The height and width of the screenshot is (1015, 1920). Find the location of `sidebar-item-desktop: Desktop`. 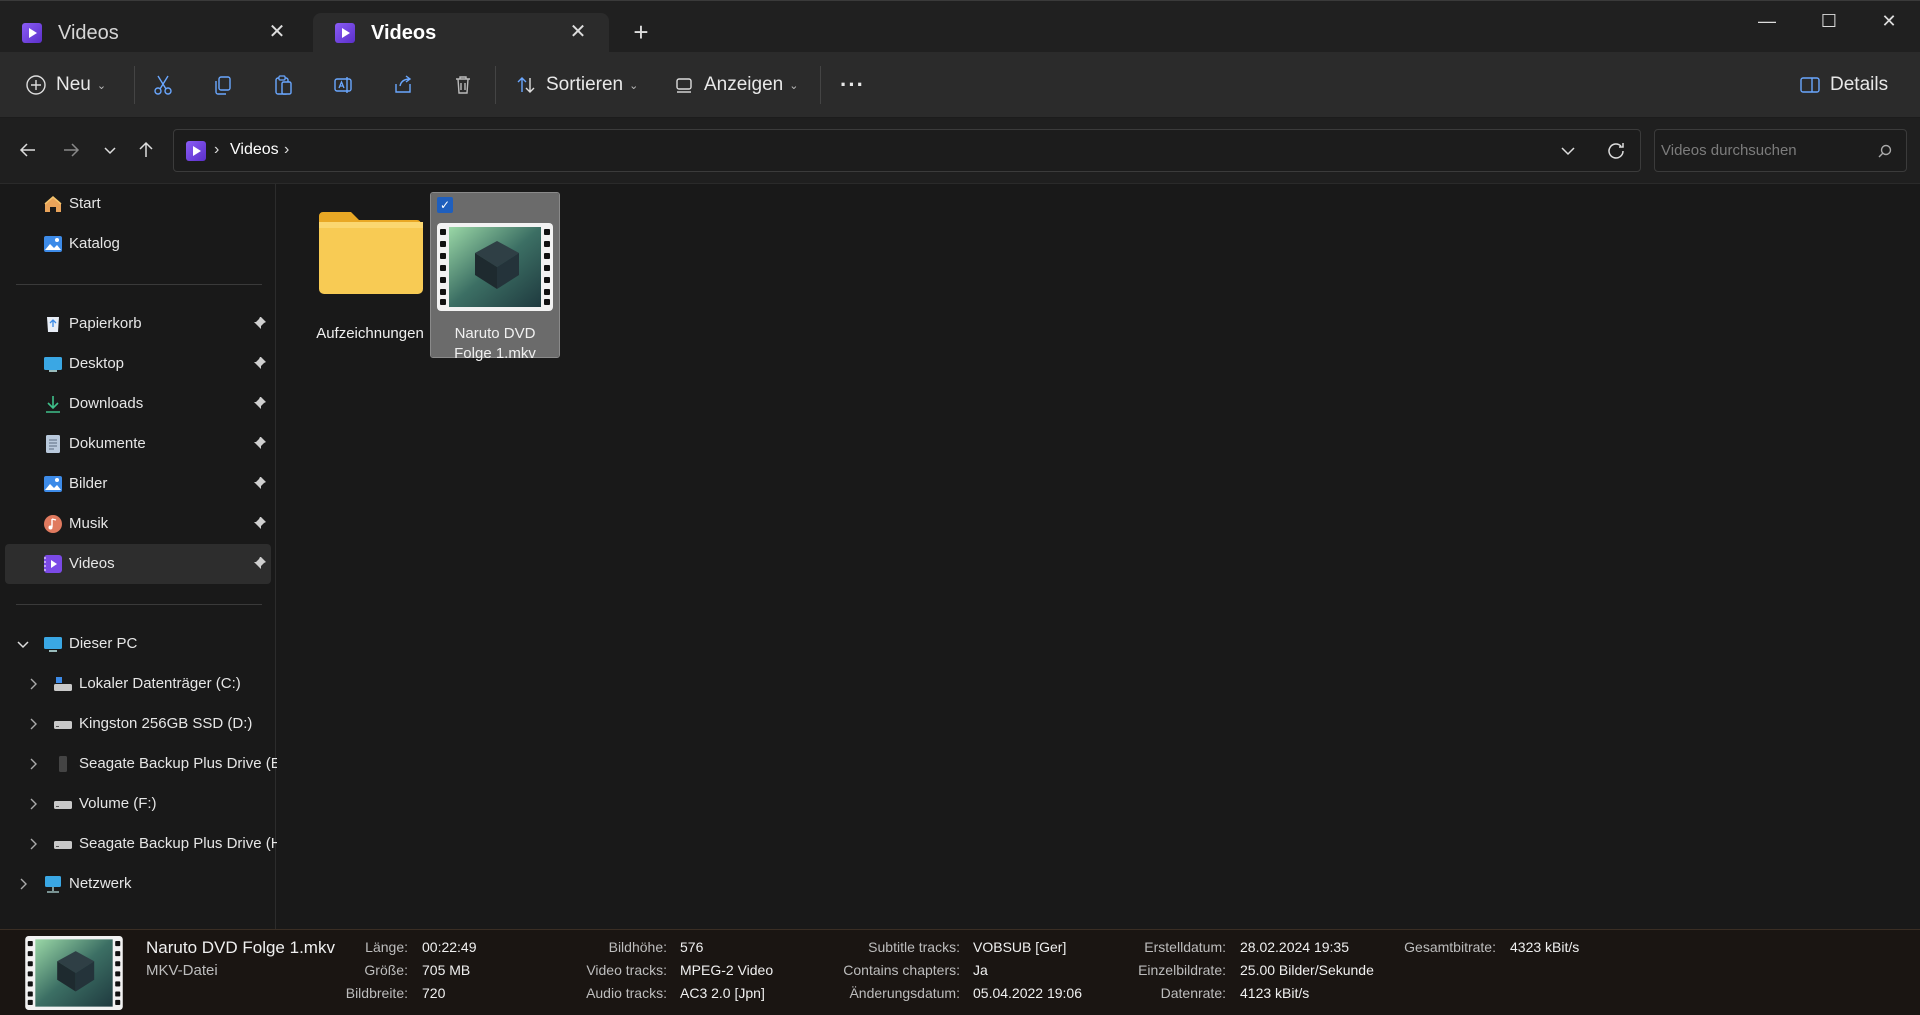

sidebar-item-desktop: Desktop is located at coordinates (138, 364).